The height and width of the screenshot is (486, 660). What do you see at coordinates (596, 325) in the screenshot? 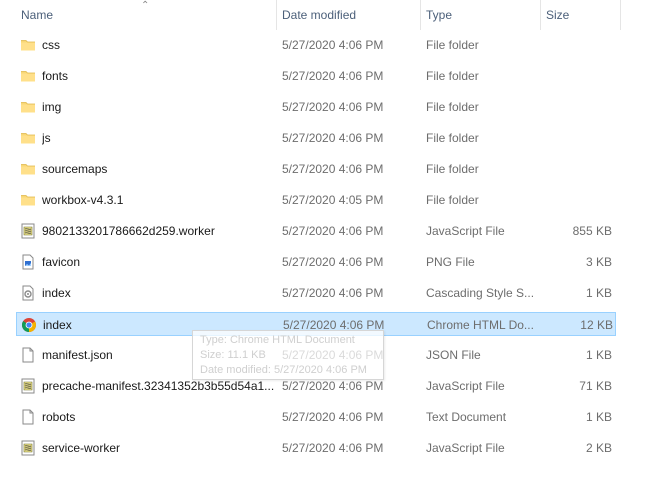
I see `file-size: 12 KB` at bounding box center [596, 325].